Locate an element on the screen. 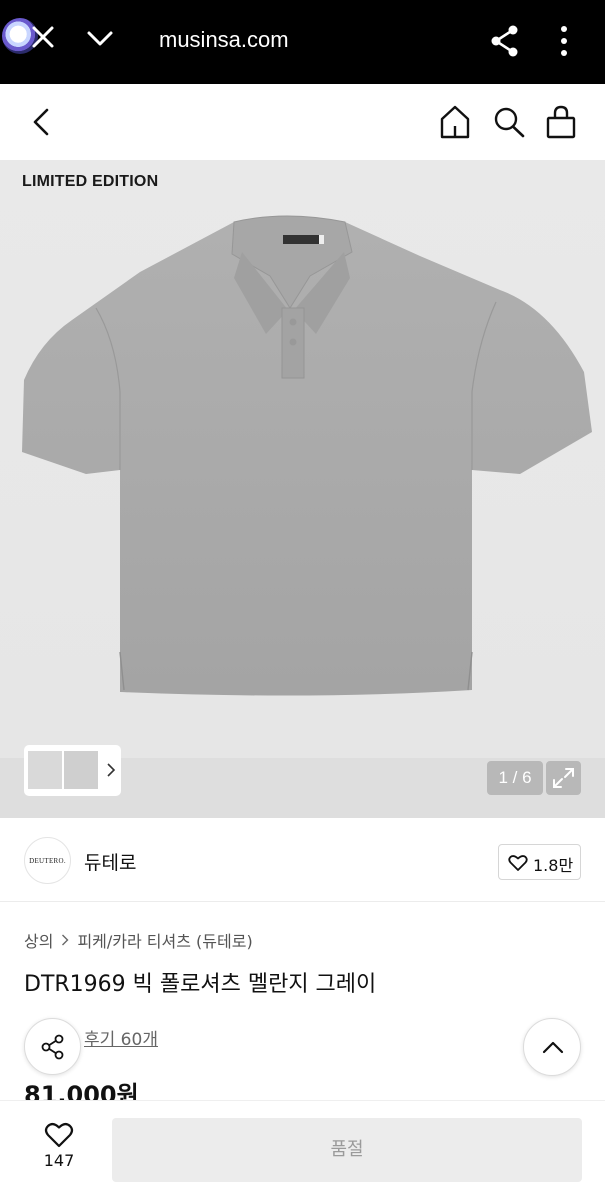  floating-share-button is located at coordinates (52, 1046).